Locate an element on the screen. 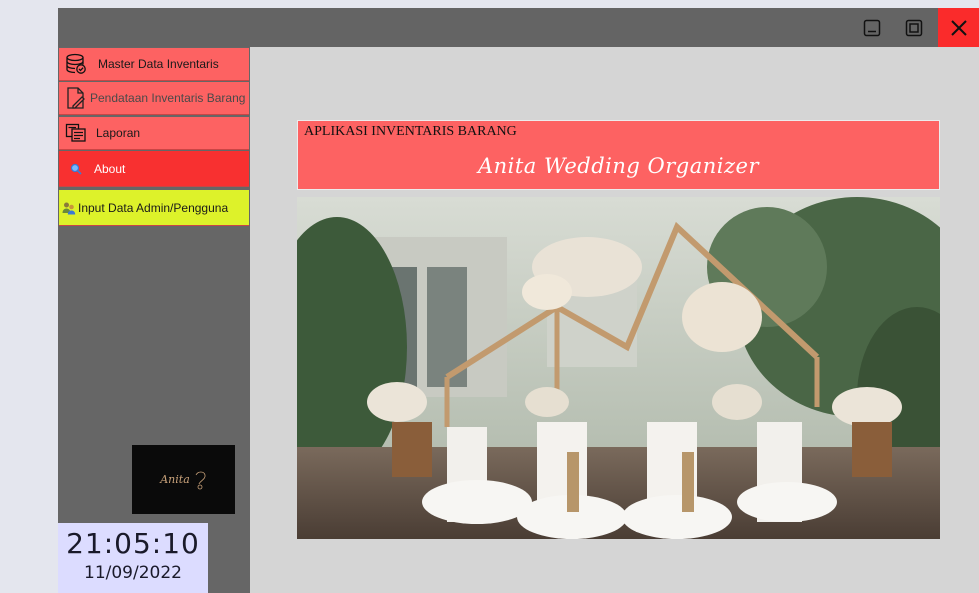 The width and height of the screenshot is (979, 593). menu-label: Pendataan Inventaris Barang is located at coordinates (168, 98).